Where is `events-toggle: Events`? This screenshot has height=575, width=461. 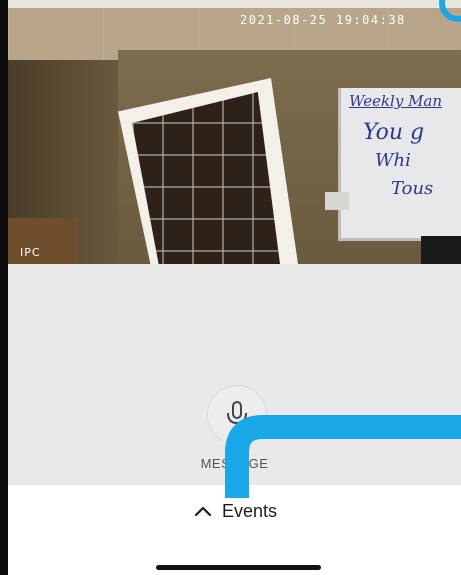 events-toggle: Events is located at coordinates (234, 511).